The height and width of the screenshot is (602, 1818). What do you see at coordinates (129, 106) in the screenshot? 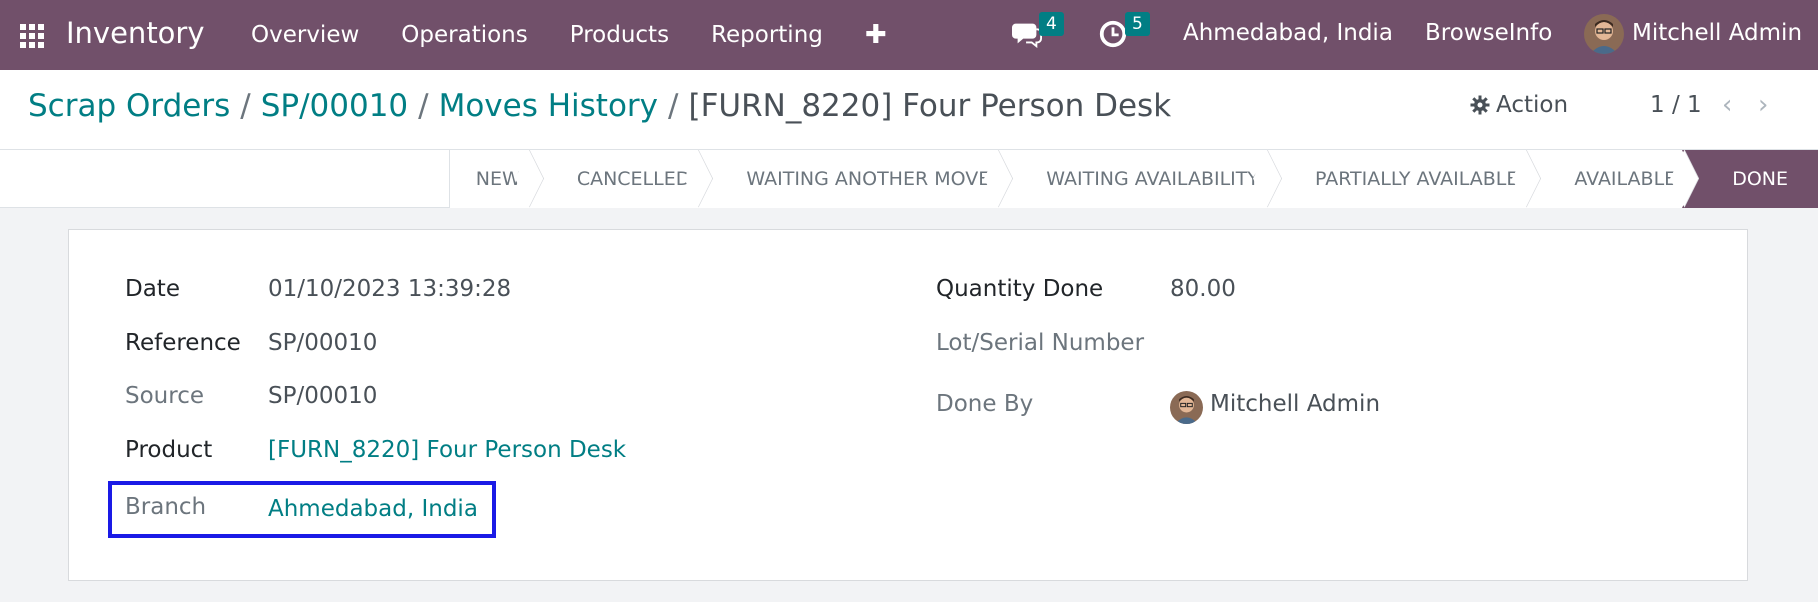
I see `breadcrumb-scrap-orders: Scrap Orders` at bounding box center [129, 106].